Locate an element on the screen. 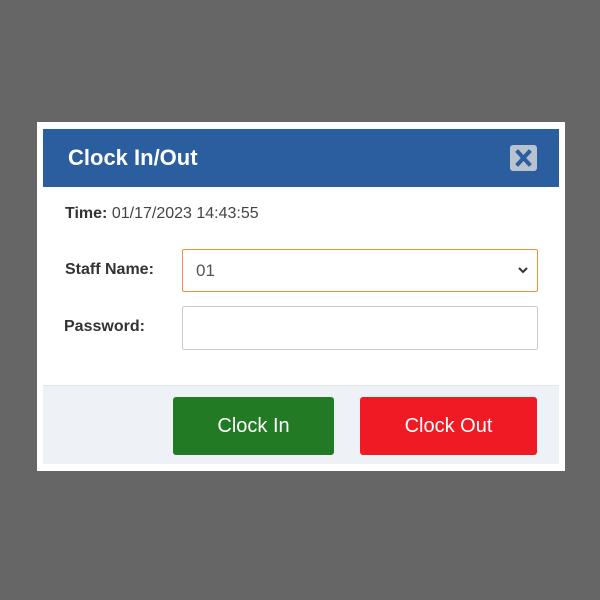  staff-name-select: 01 is located at coordinates (360, 270).